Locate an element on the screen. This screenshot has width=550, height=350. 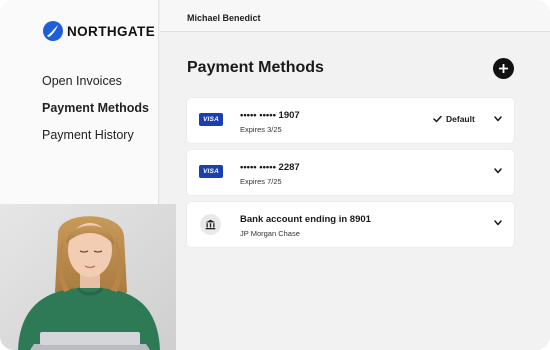
brand-logo: NORTHGATE is located at coordinates (99, 31).